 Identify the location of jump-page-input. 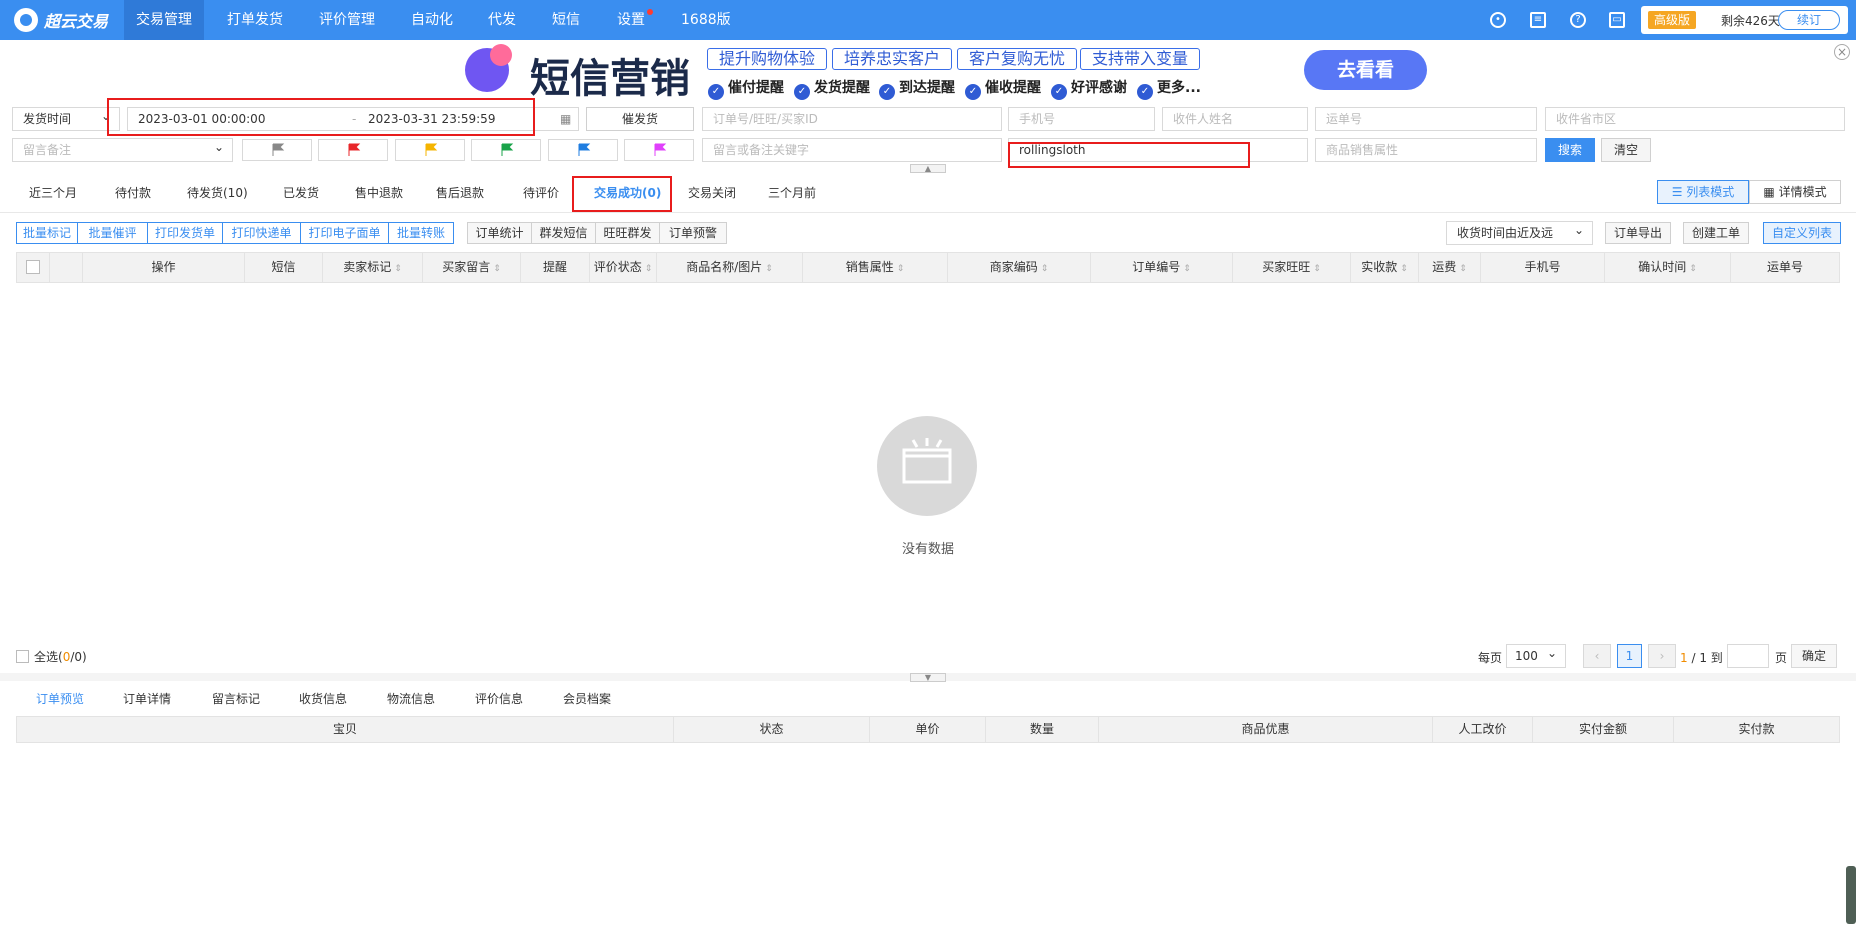
(1748, 656).